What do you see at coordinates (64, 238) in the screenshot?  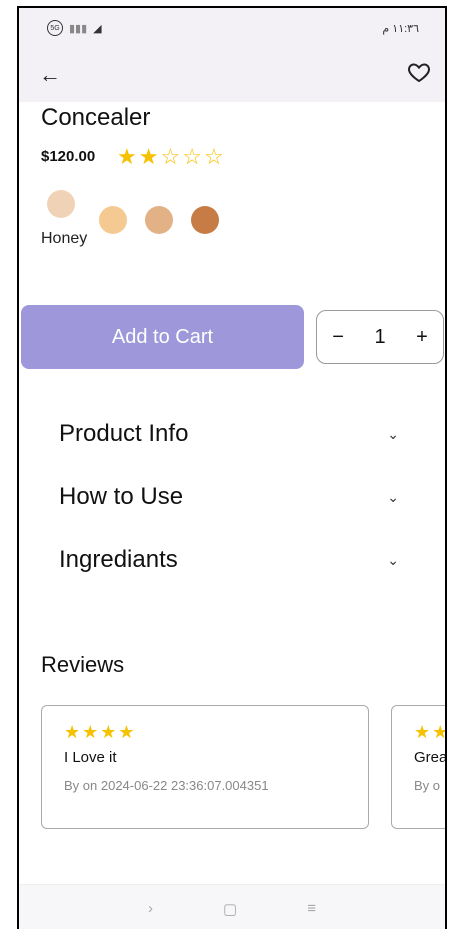 I see `selected-shade-label: Honey` at bounding box center [64, 238].